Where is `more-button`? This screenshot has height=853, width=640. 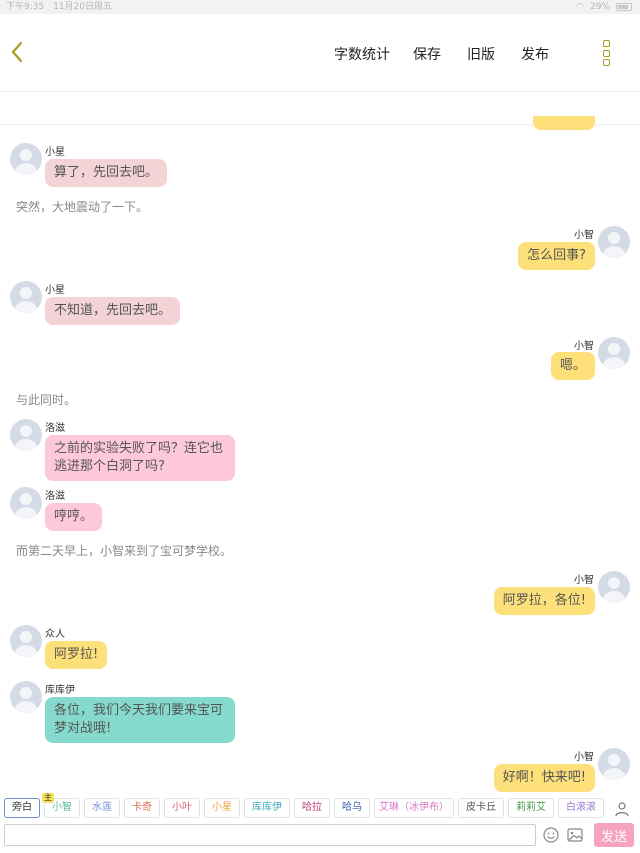
more-button is located at coordinates (606, 53).